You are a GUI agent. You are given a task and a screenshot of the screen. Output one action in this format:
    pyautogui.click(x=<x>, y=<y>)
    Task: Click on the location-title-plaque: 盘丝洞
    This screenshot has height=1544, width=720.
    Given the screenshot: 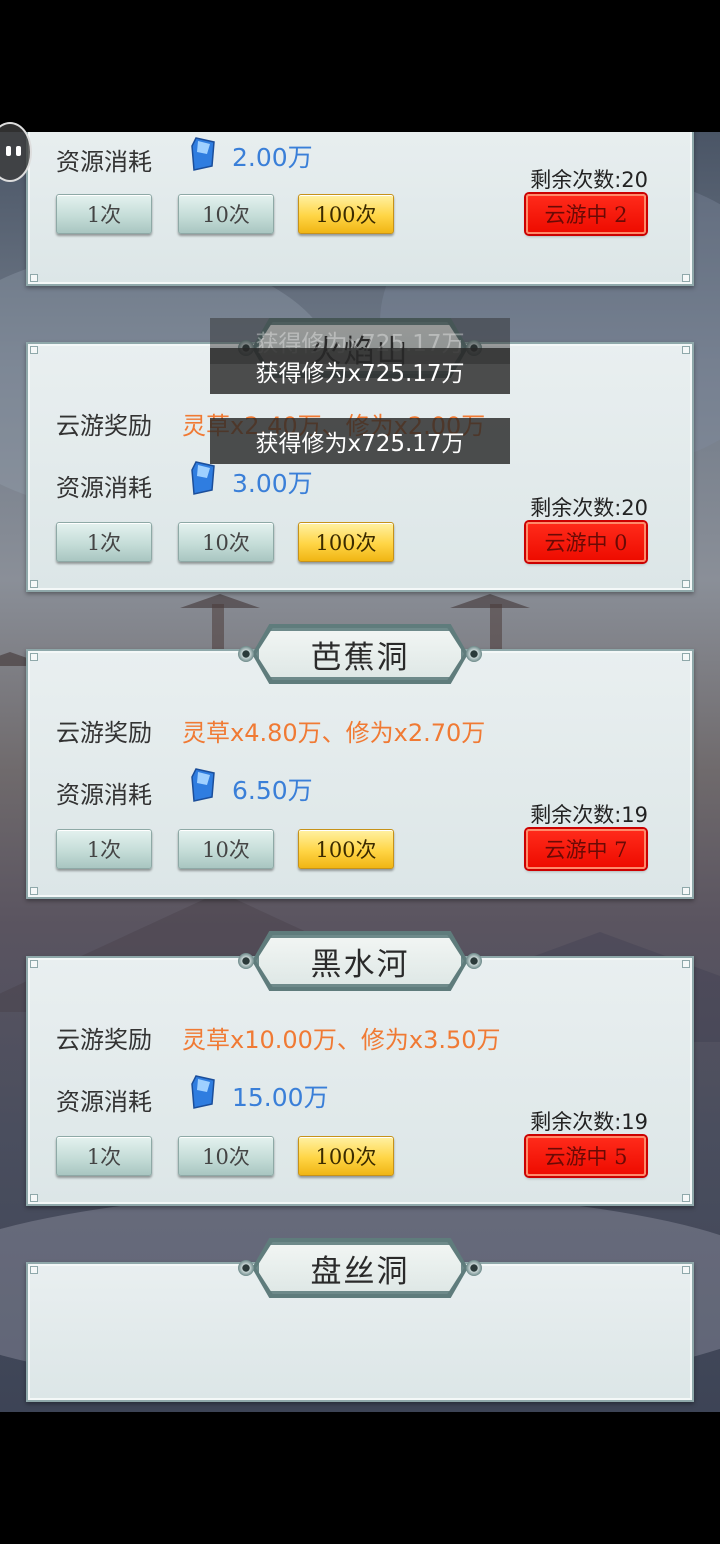 What is the action you would take?
    pyautogui.click(x=360, y=1268)
    